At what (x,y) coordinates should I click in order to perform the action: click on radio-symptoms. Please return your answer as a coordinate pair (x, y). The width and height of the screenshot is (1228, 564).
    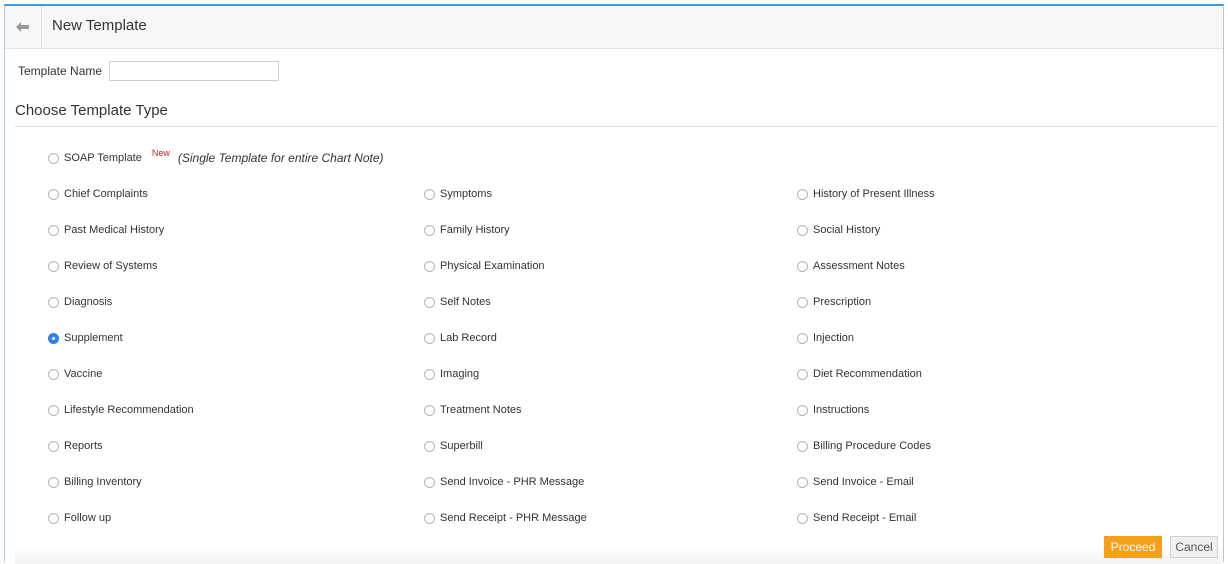
    Looking at the image, I should click on (429, 194).